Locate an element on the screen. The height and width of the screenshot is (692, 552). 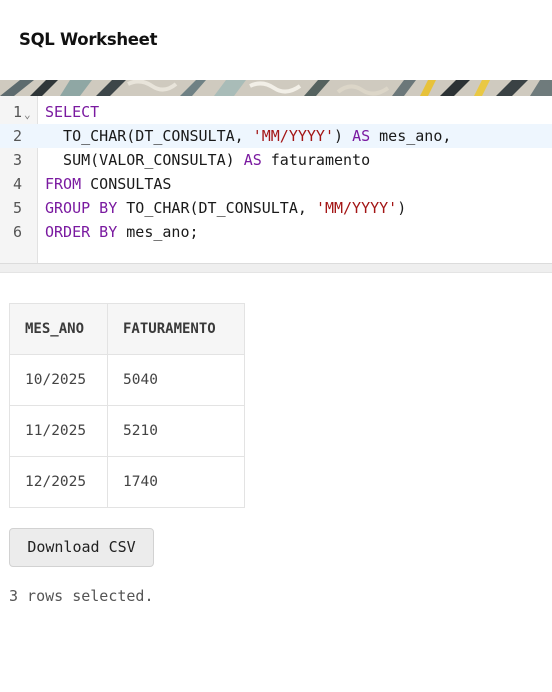
column-header-faturamento: FATURAMENTO is located at coordinates (176, 329).